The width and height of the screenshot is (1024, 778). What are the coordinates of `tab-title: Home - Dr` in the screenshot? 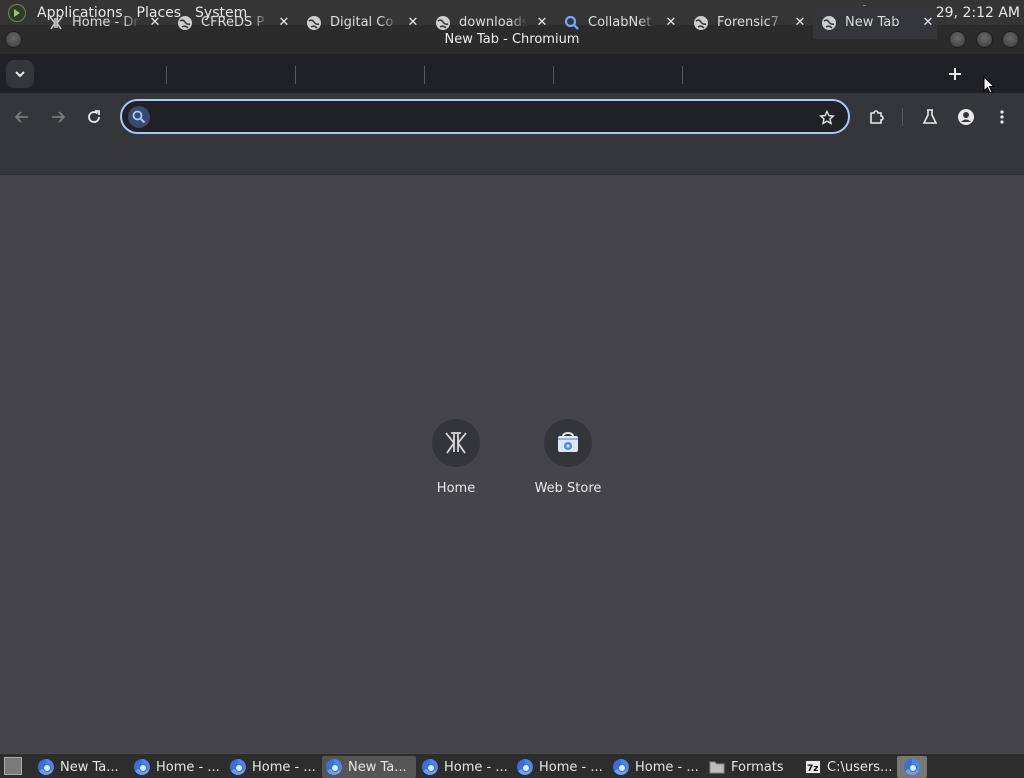 It's located at (105, 22).